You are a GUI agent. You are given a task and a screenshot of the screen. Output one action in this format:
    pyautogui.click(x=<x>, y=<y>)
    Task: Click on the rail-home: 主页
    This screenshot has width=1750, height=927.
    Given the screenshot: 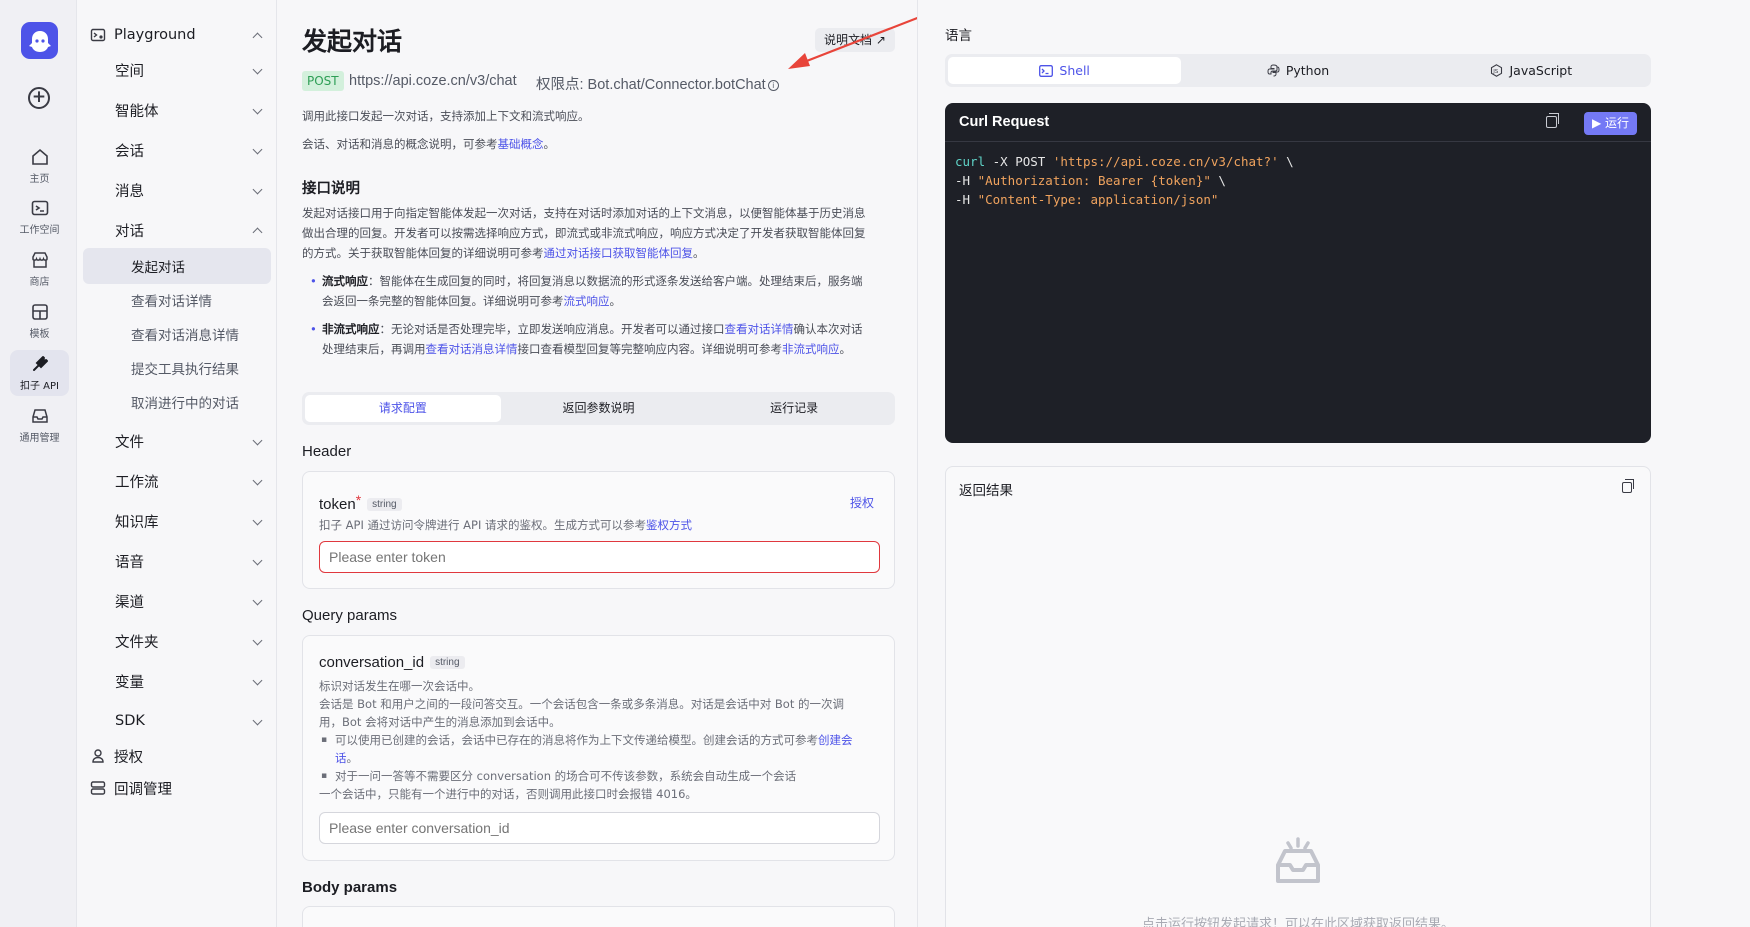 What is the action you would take?
    pyautogui.click(x=39, y=166)
    